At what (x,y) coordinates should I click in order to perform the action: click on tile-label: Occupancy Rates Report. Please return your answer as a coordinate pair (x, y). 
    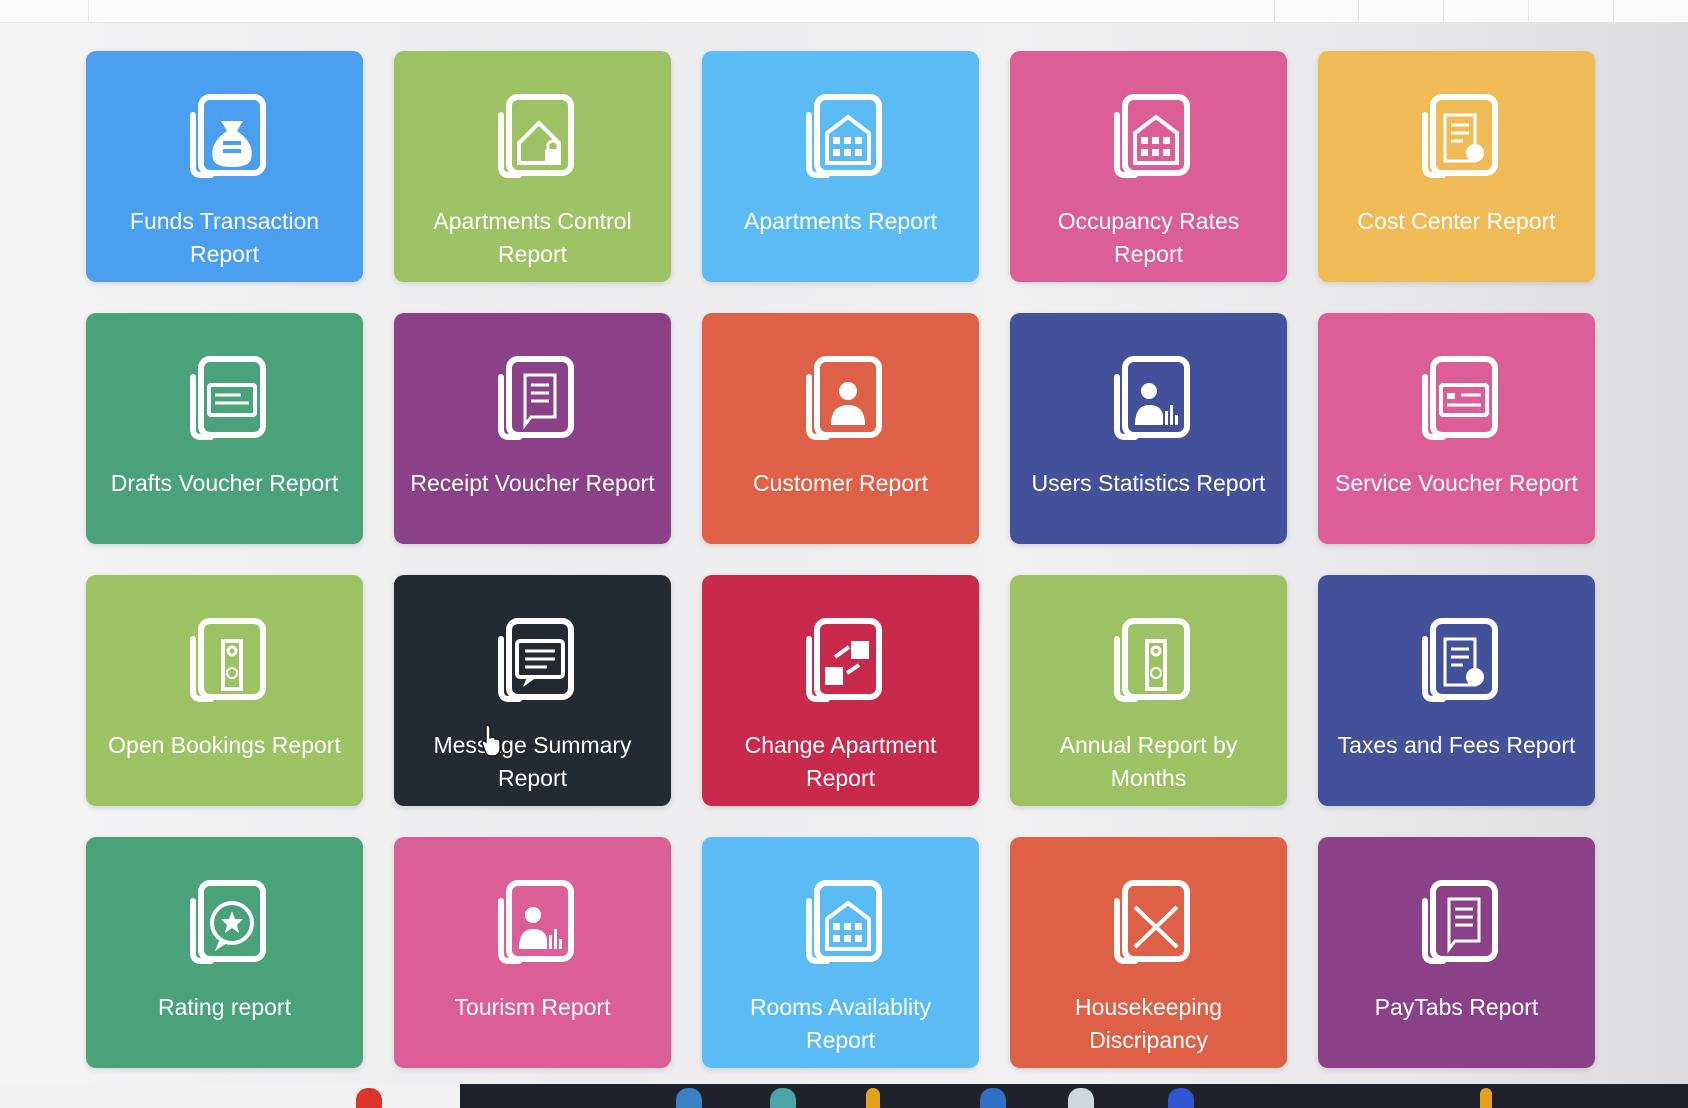
    Looking at the image, I should click on (1148, 237).